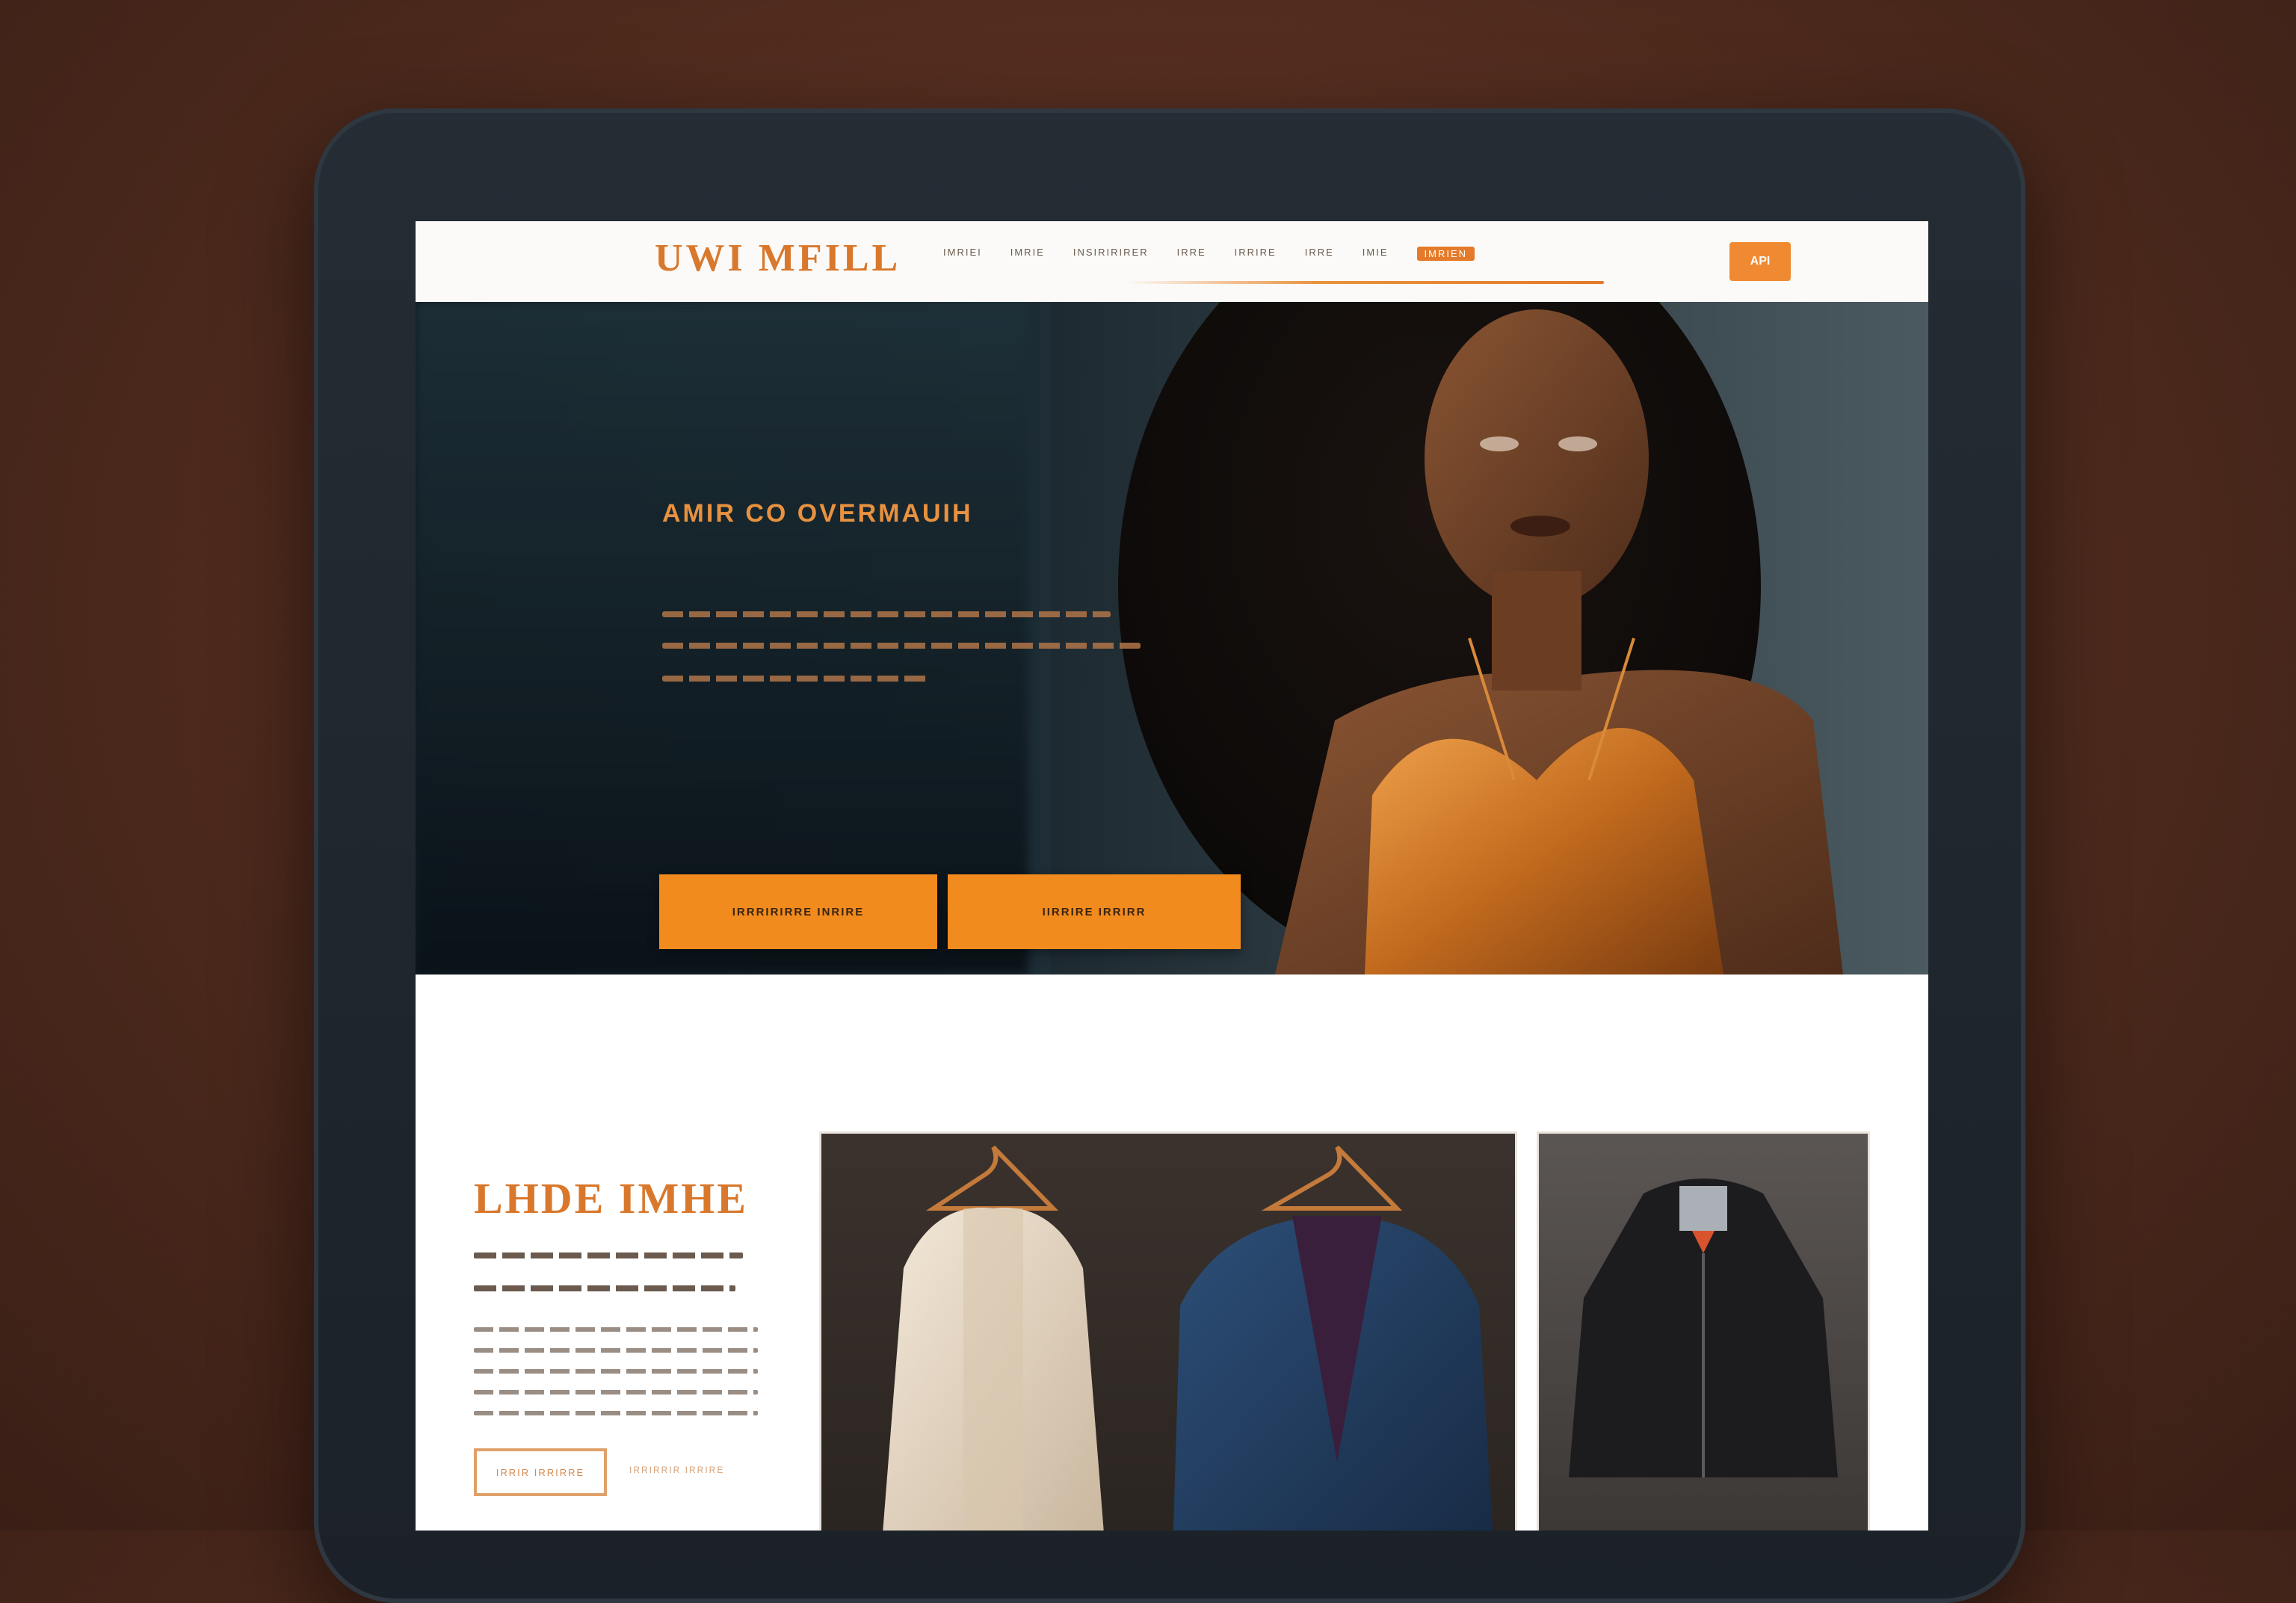 The image size is (2296, 1603). Describe the element at coordinates (1095, 911) in the screenshot. I see `hero-secondary-button: IIRRIRE IRRIRR` at that location.